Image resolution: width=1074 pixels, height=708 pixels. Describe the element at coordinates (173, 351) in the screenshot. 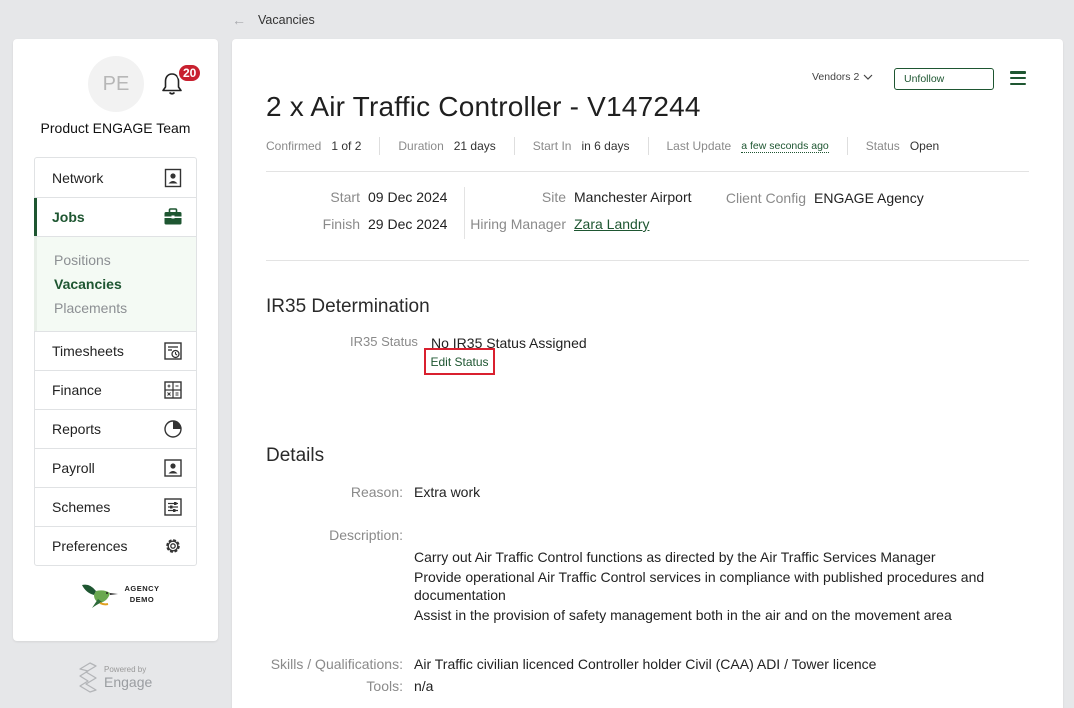

I see `timesheet-icon` at that location.